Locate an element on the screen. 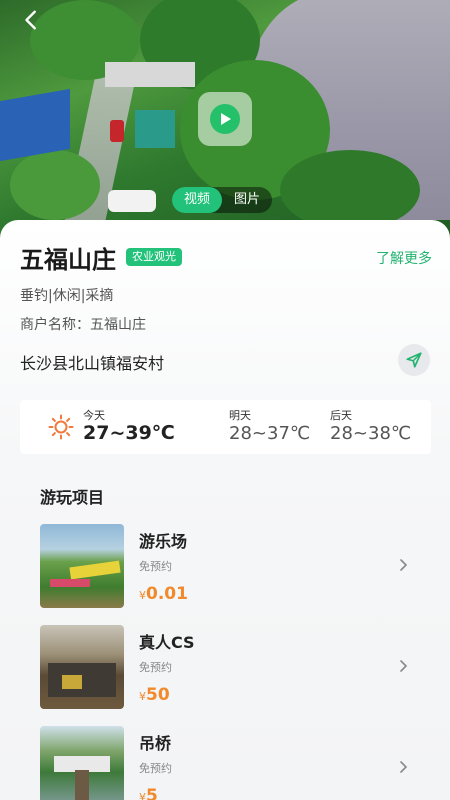 The height and width of the screenshot is (800, 450). tab-video: 视频 is located at coordinates (197, 200).